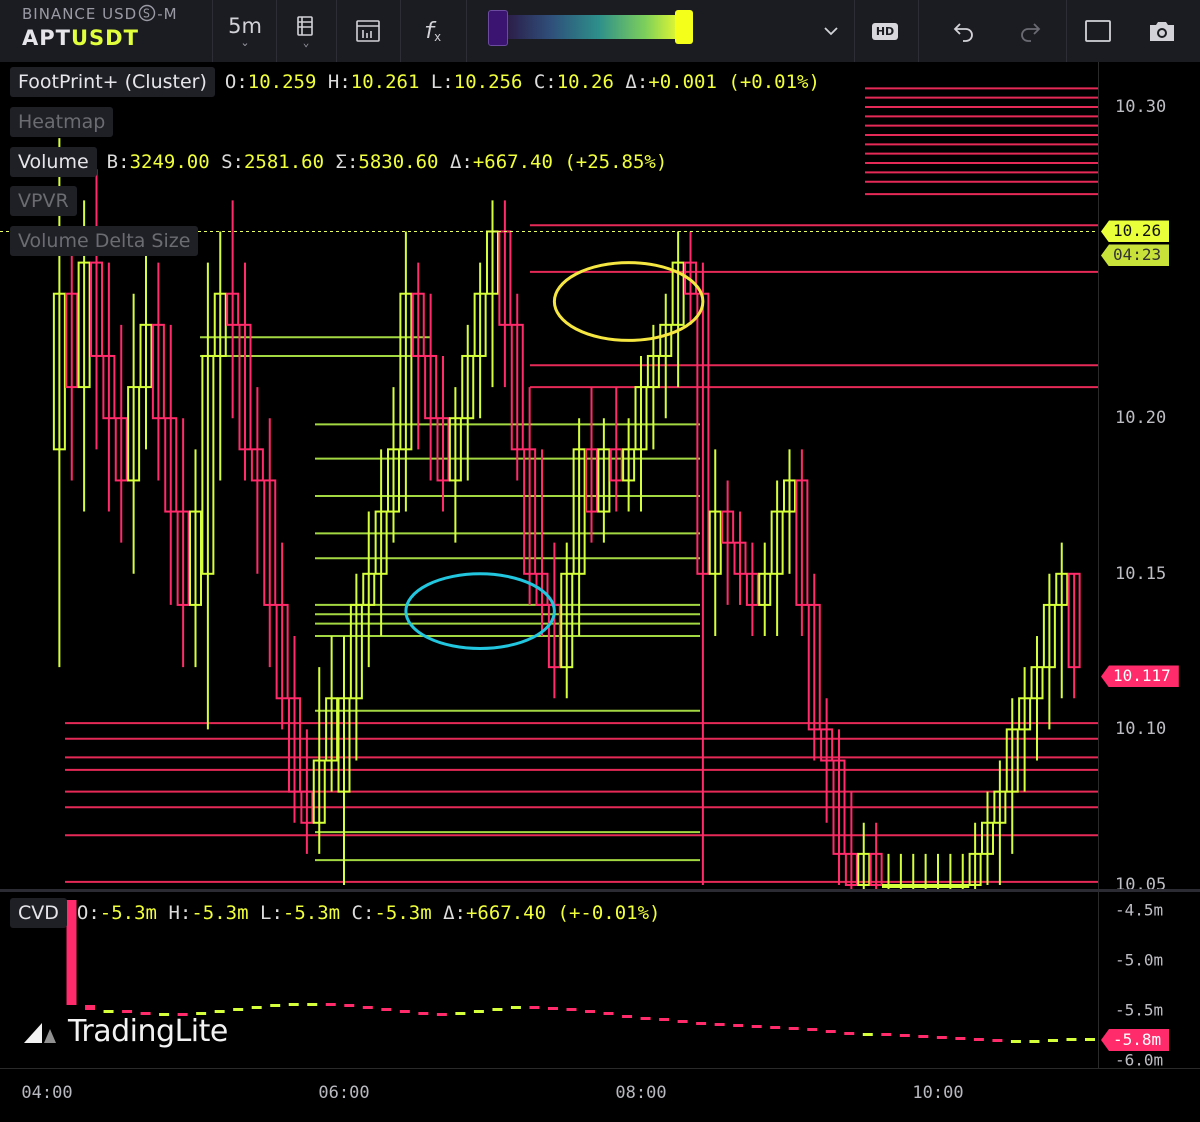  I want to click on price-tick-label: 10.30, so click(1141, 107).